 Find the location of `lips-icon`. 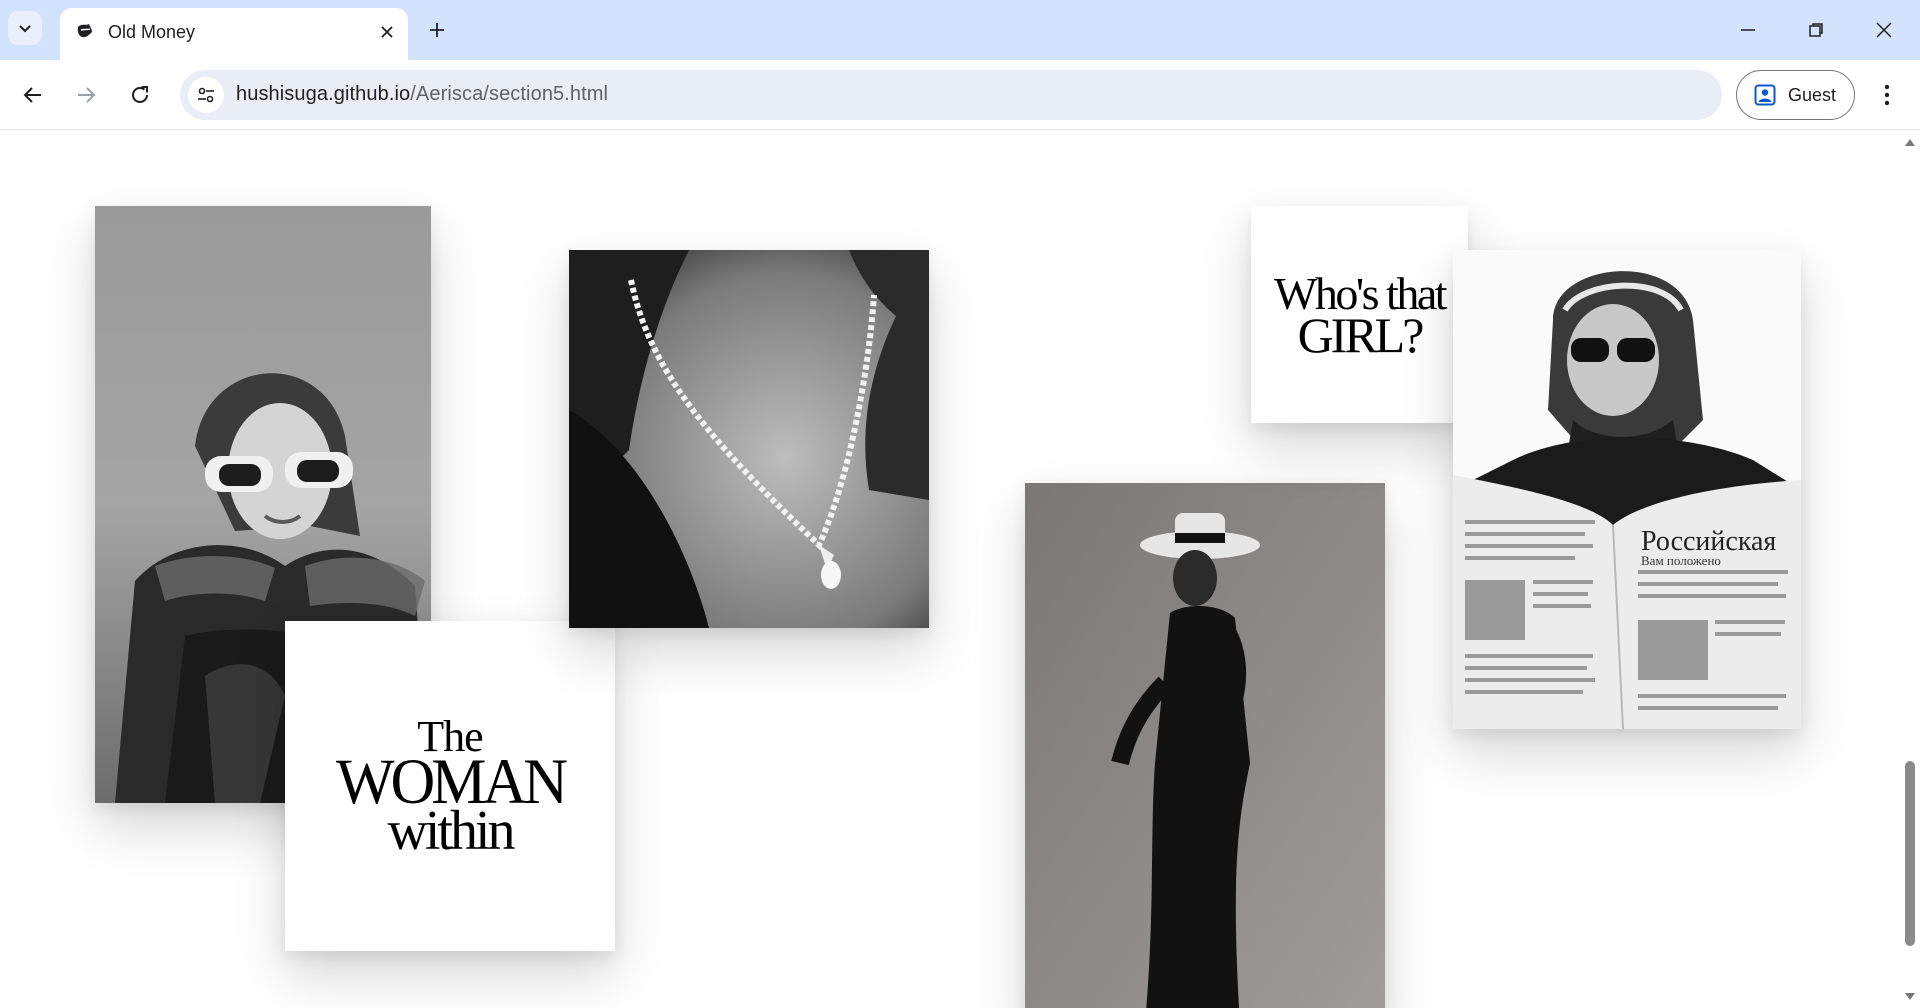

lips-icon is located at coordinates (85, 31).